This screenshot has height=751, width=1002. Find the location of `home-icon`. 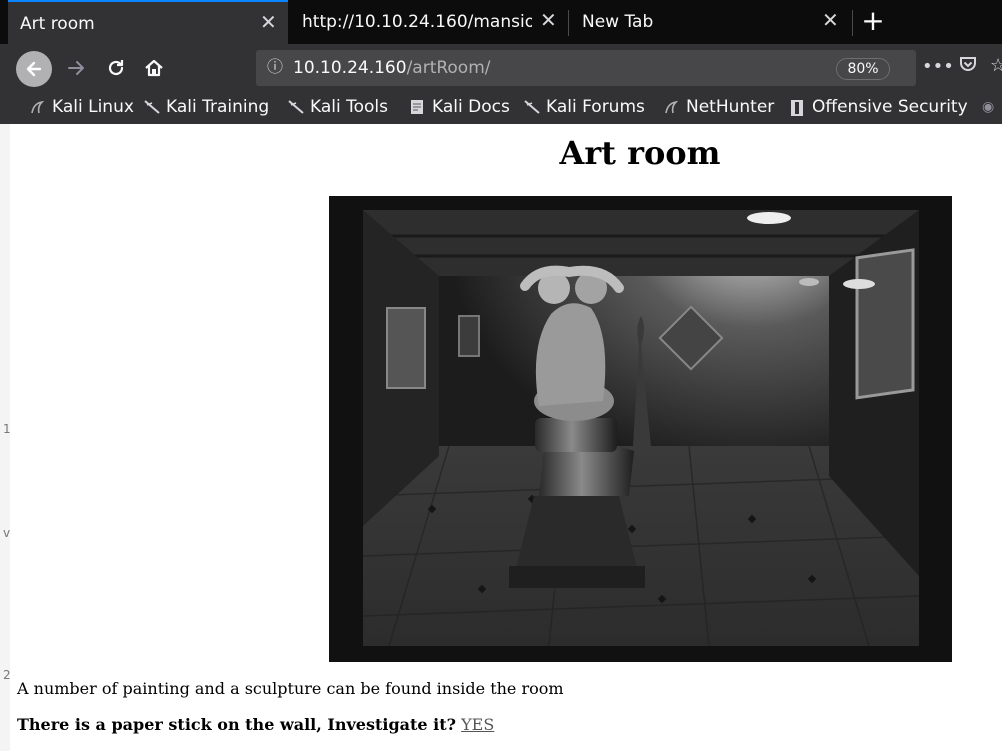

home-icon is located at coordinates (154, 68).